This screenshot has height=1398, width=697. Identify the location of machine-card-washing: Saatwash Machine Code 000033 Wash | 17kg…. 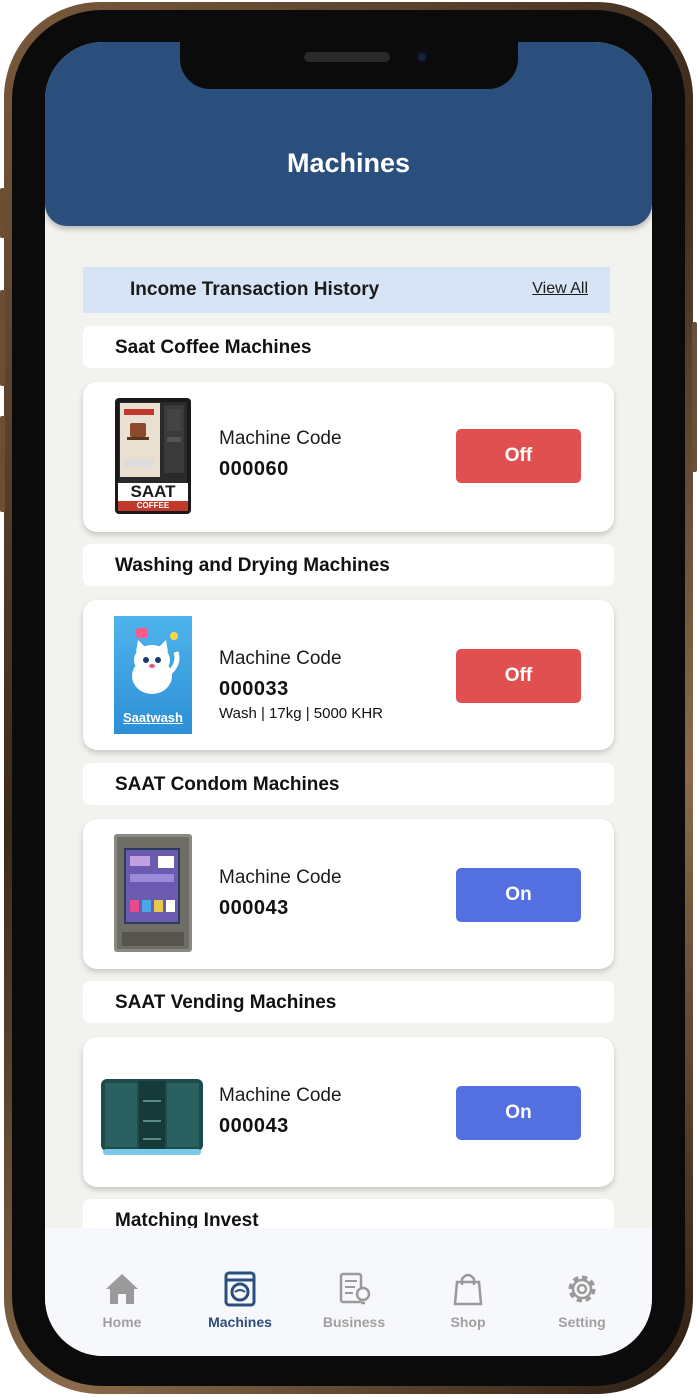
(348, 675).